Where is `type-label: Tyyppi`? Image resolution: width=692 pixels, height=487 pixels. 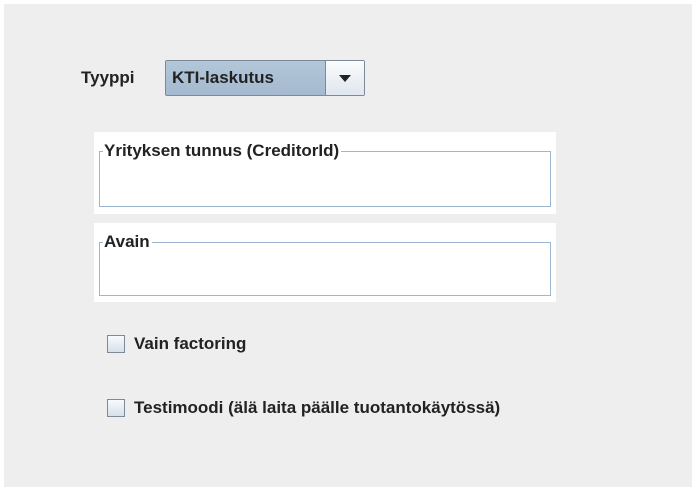
type-label: Tyyppi is located at coordinates (108, 77).